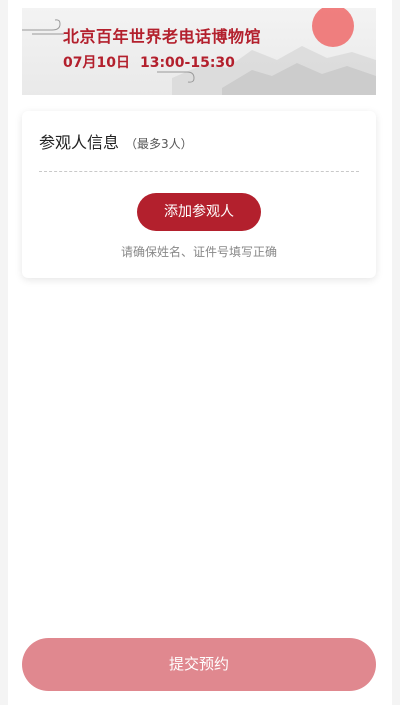 Image resolution: width=400 pixels, height=705 pixels. I want to click on visit-time: 07月10日 13:00-15:30, so click(149, 62).